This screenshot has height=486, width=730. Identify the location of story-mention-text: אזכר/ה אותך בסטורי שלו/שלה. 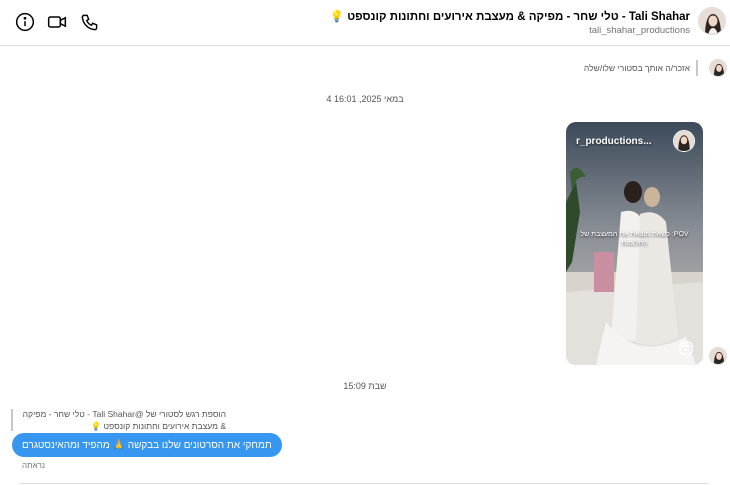
(636, 68).